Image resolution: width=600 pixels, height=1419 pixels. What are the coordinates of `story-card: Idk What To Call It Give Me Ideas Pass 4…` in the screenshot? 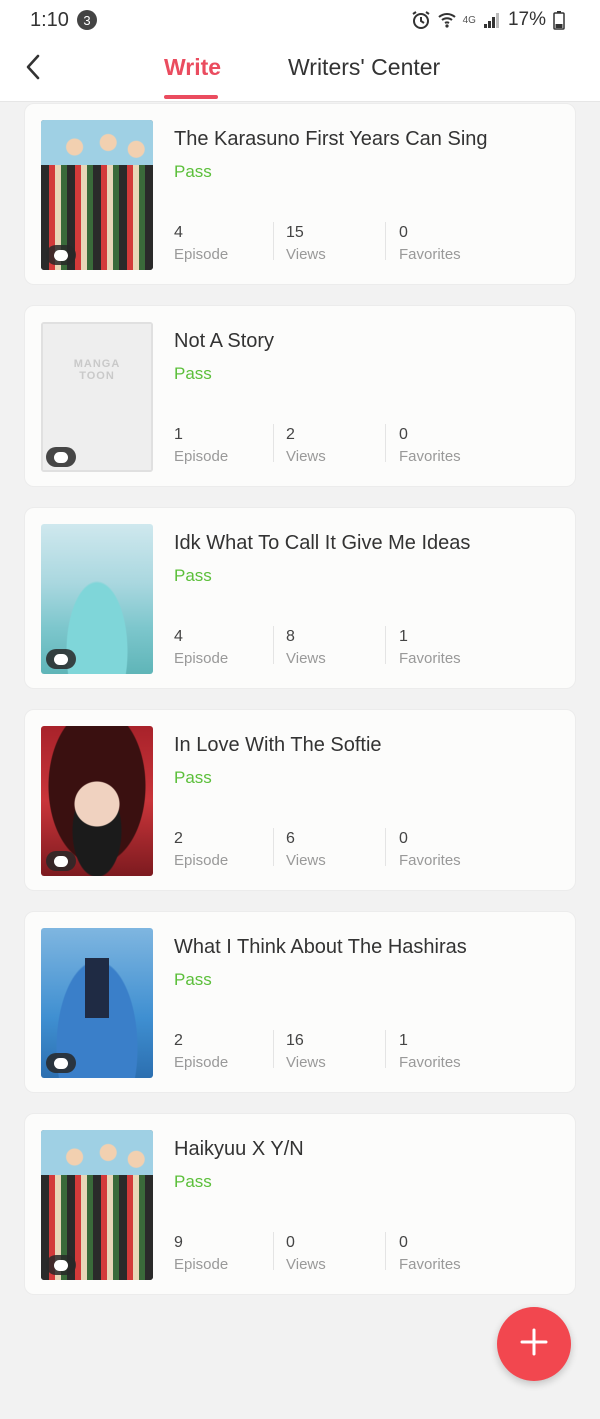 It's located at (300, 598).